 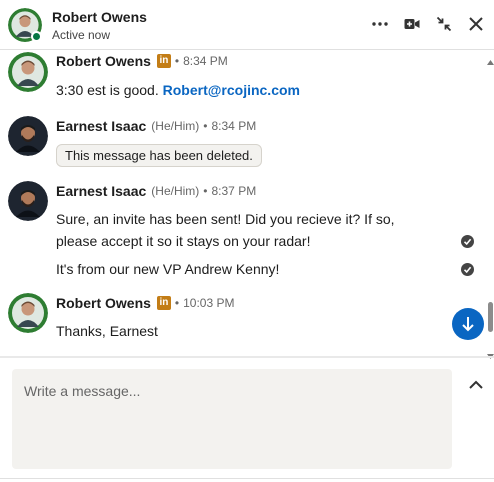 I want to click on divider, so click(x=247, y=478).